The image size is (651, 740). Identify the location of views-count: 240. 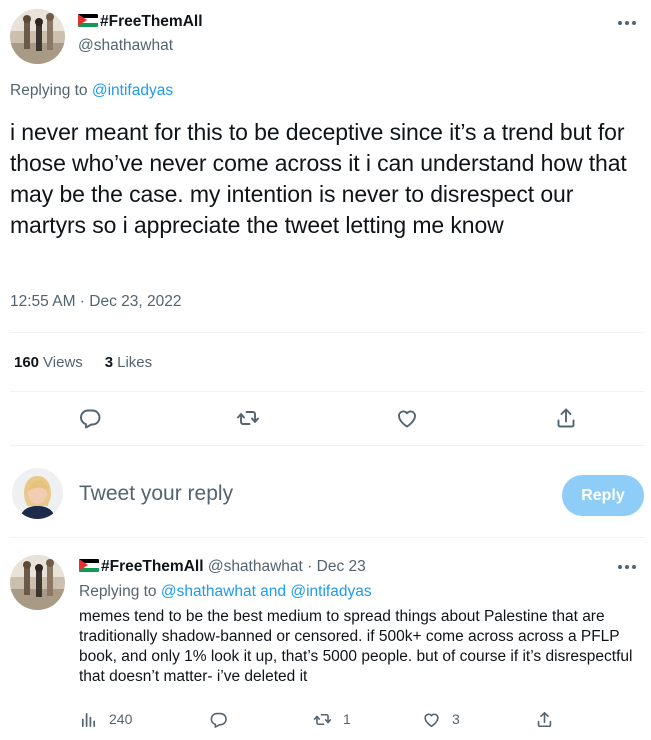
(121, 719).